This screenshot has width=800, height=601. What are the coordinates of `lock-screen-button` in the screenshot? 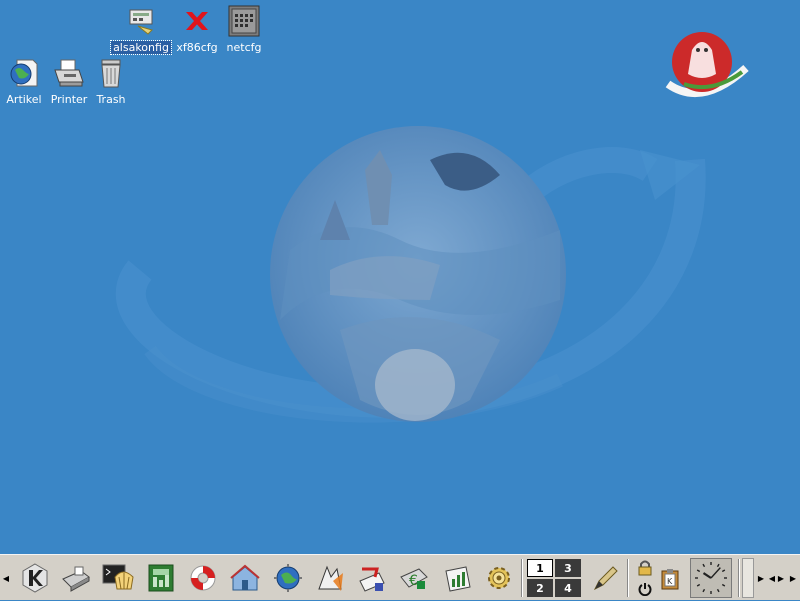 It's located at (645, 568).